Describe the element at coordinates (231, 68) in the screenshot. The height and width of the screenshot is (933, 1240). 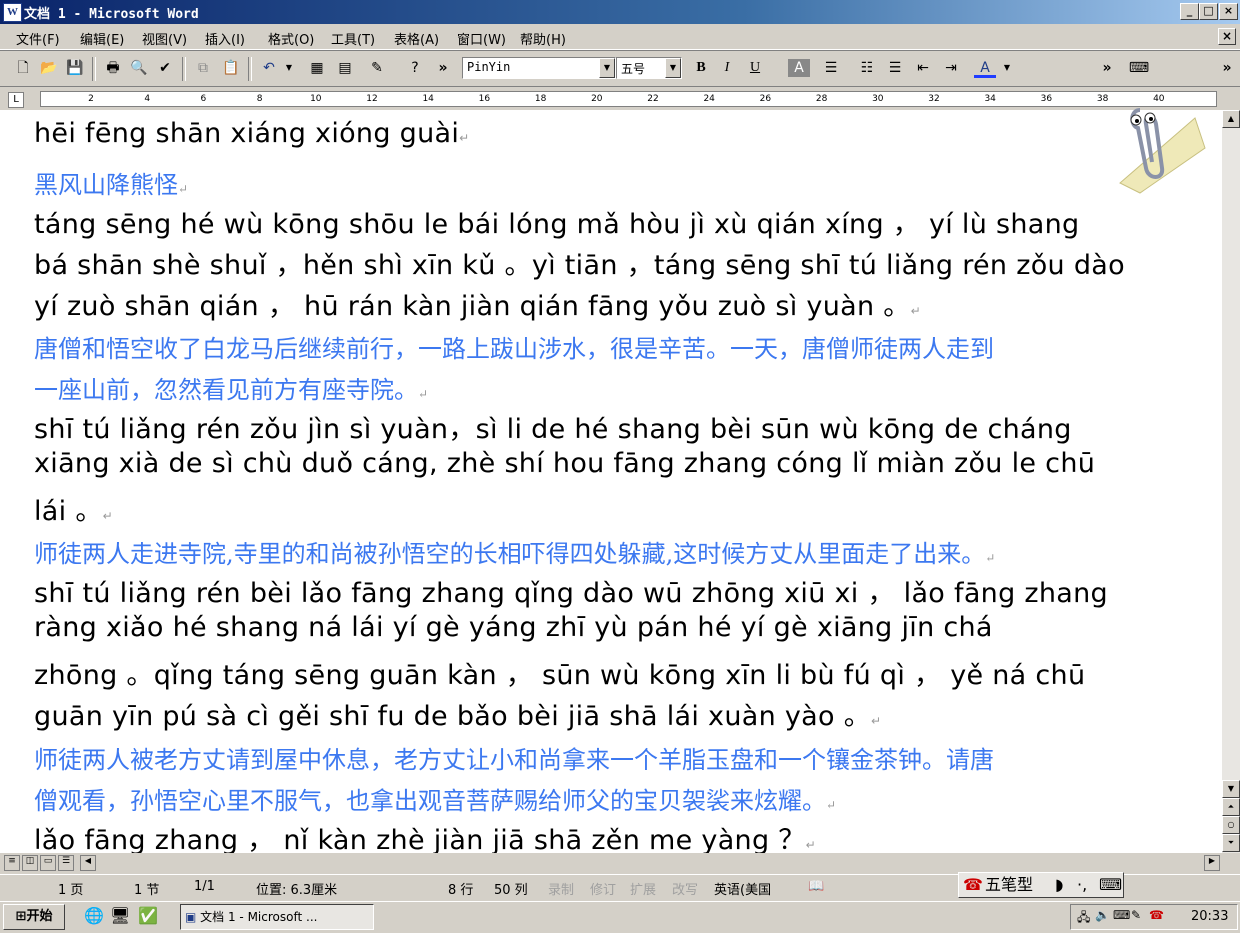
I see `paste-icon: 📋` at that location.